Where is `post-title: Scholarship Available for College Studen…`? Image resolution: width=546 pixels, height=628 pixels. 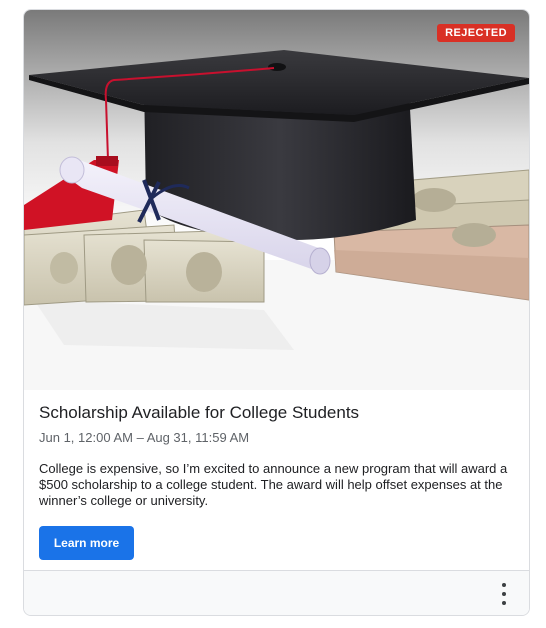
post-title: Scholarship Available for College Studen… is located at coordinates (199, 412).